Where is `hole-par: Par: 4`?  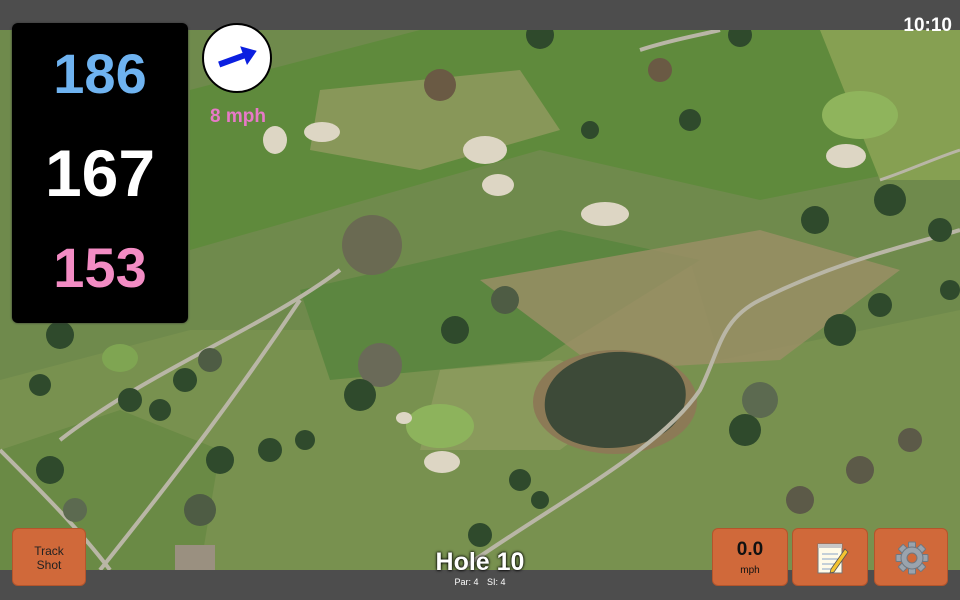 hole-par: Par: 4 is located at coordinates (466, 582).